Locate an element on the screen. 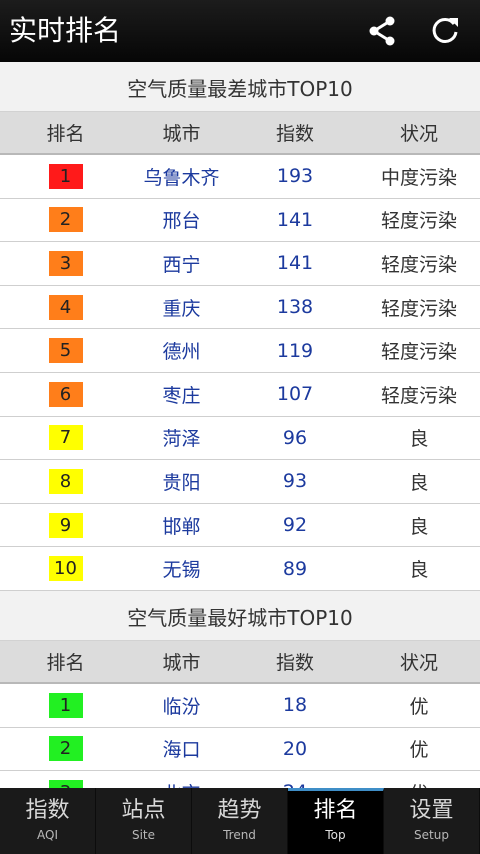  city-name: 枣庄 is located at coordinates (181, 395).